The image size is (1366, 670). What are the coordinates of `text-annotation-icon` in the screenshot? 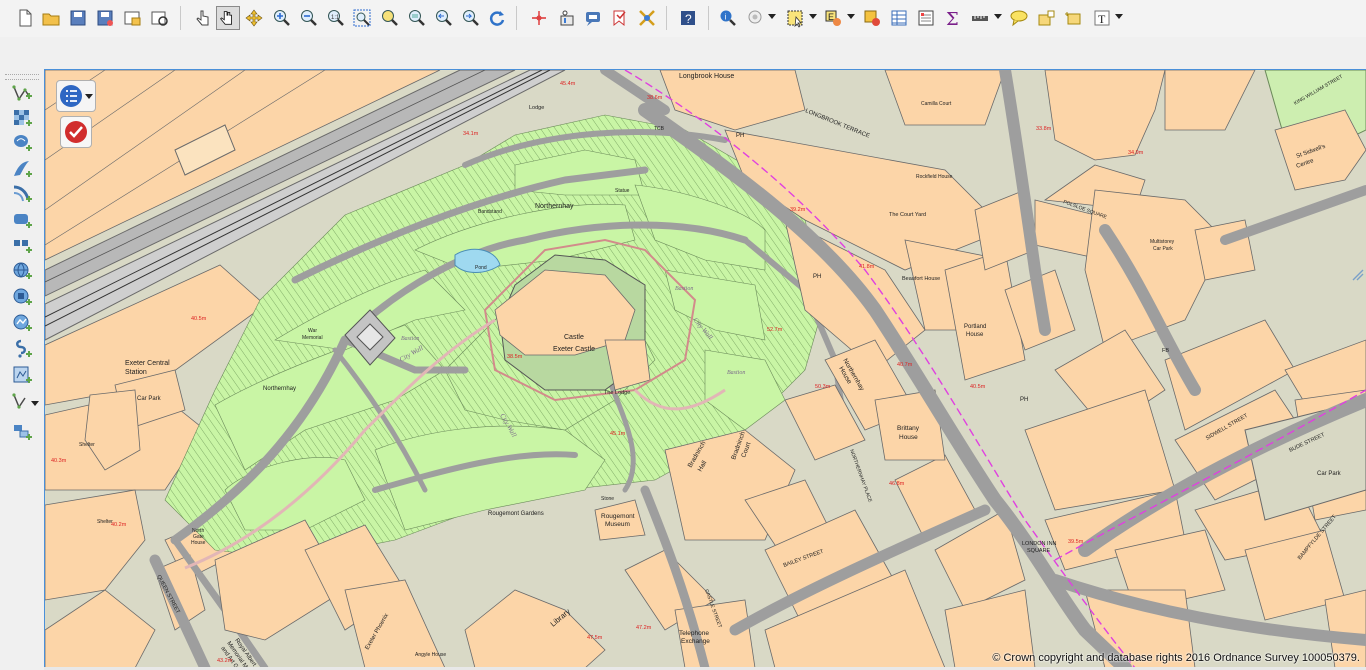 It's located at (1019, 18).